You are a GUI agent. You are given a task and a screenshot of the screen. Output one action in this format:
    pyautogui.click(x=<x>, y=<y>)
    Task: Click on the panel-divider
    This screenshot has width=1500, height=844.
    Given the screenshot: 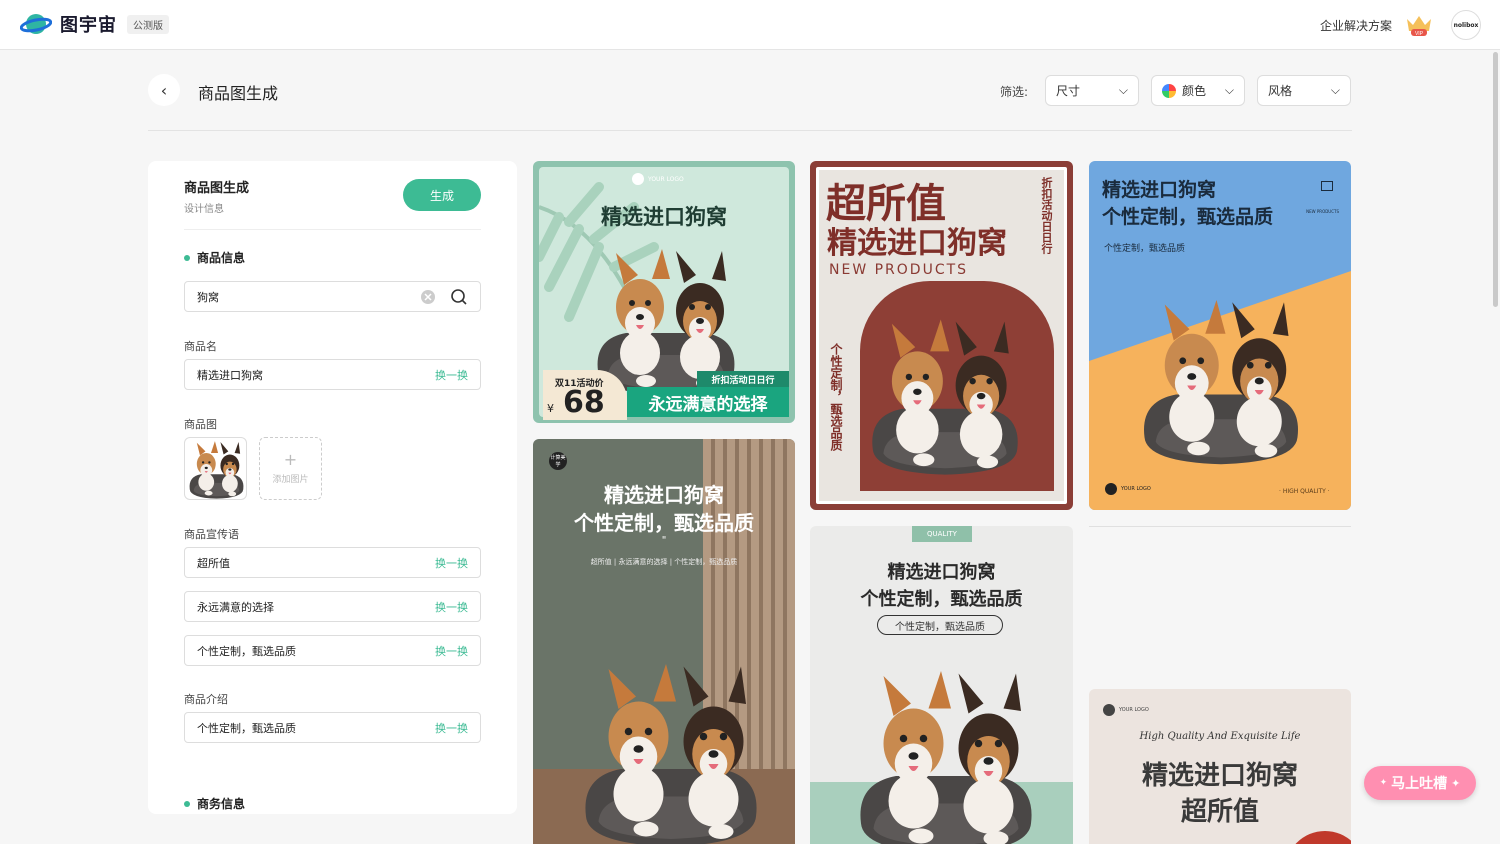 What is the action you would take?
    pyautogui.click(x=332, y=229)
    